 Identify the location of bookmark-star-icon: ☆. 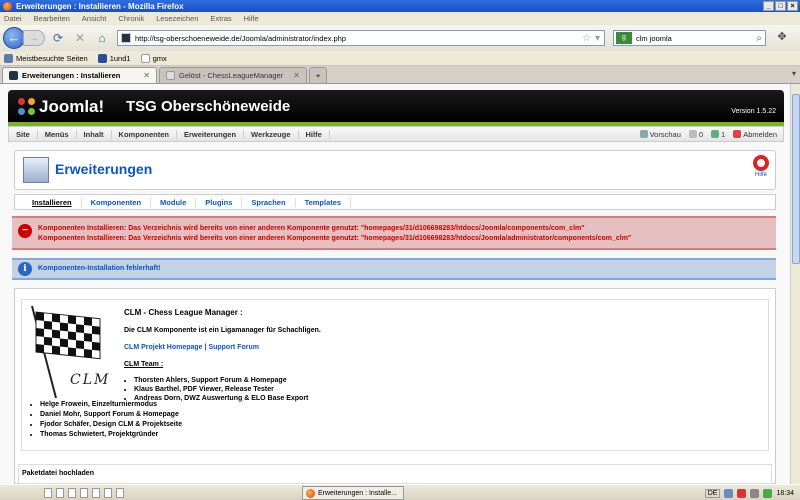
(586, 38).